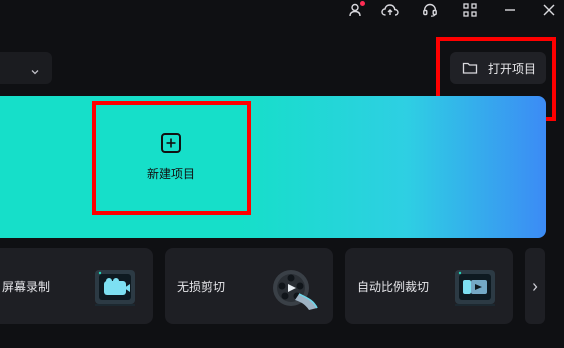 Image resolution: width=564 pixels, height=348 pixels. What do you see at coordinates (510, 10) in the screenshot?
I see `minimize-icon` at bounding box center [510, 10].